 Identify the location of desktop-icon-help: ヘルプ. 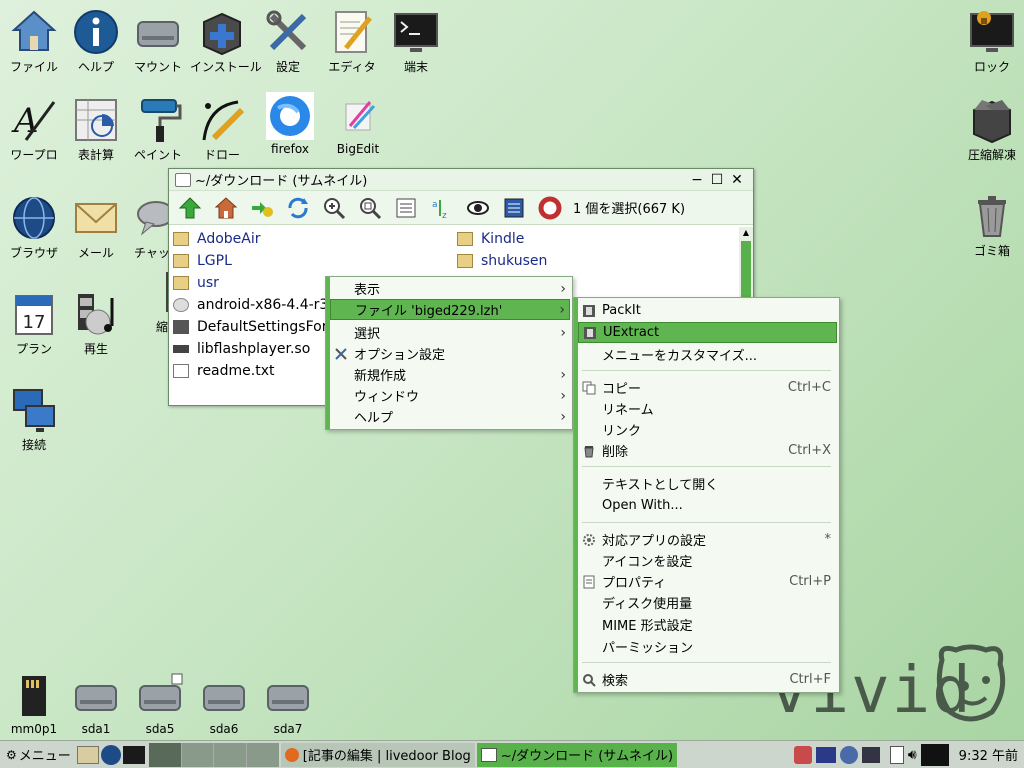
(96, 41).